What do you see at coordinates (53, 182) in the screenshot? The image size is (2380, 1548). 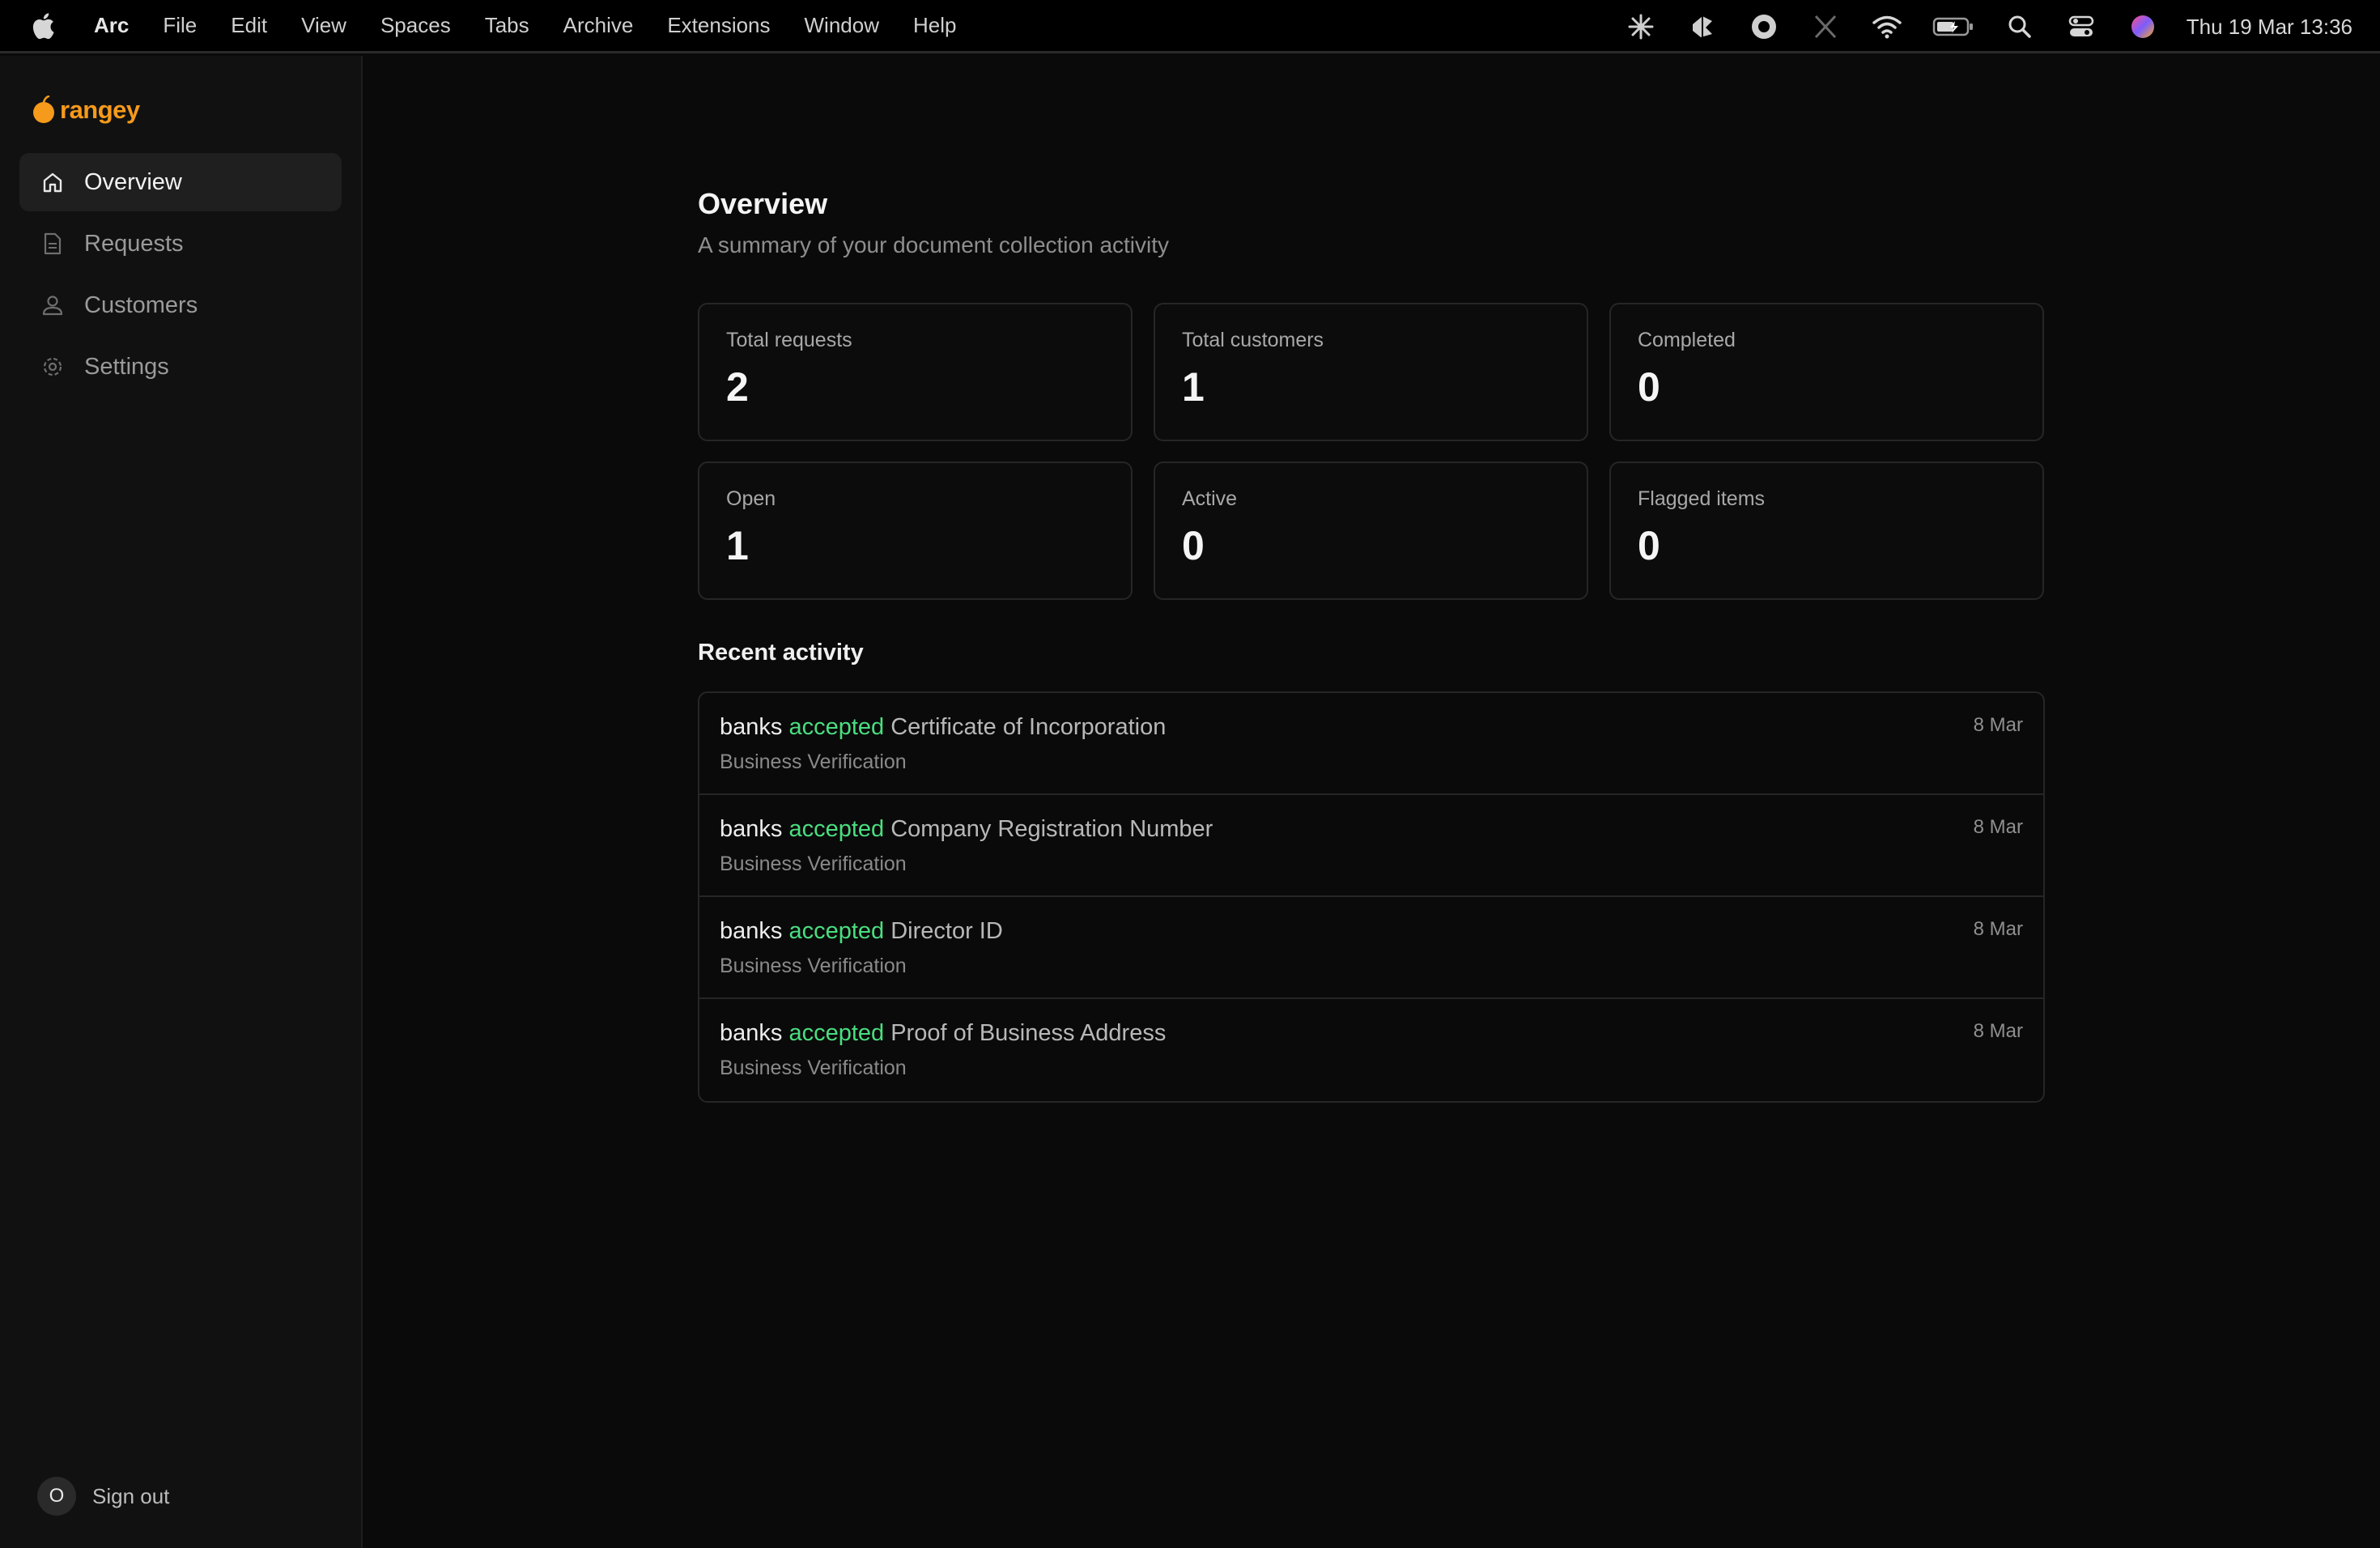 I see `home-icon` at bounding box center [53, 182].